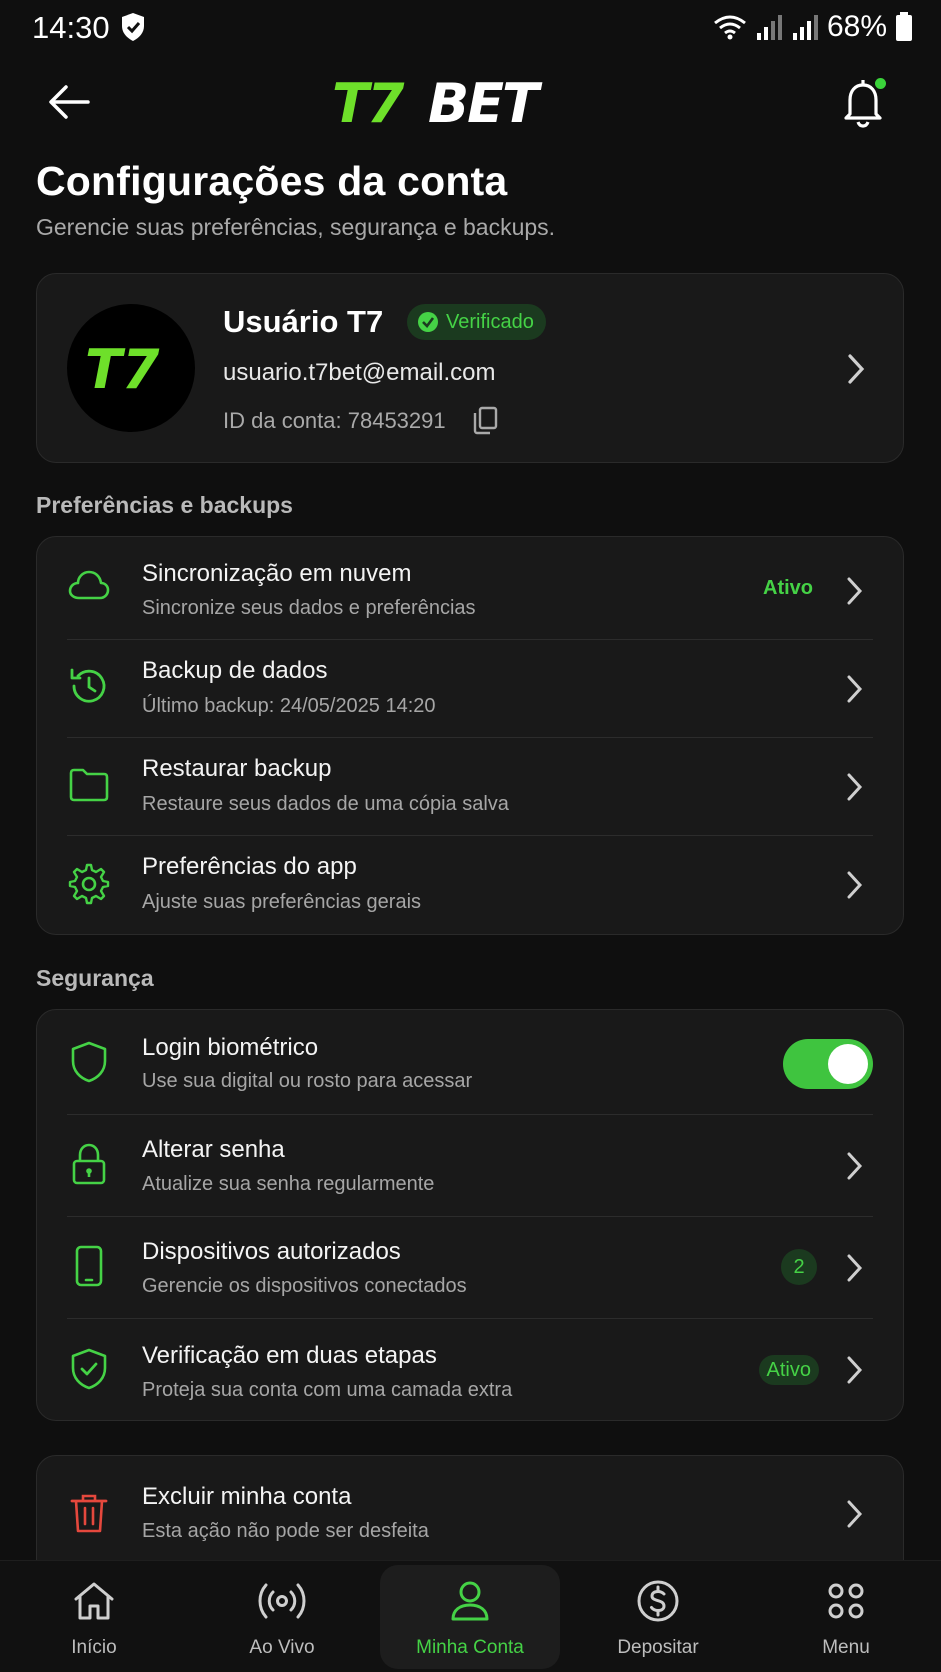  What do you see at coordinates (658, 1647) in the screenshot?
I see `nav-label: Depositar` at bounding box center [658, 1647].